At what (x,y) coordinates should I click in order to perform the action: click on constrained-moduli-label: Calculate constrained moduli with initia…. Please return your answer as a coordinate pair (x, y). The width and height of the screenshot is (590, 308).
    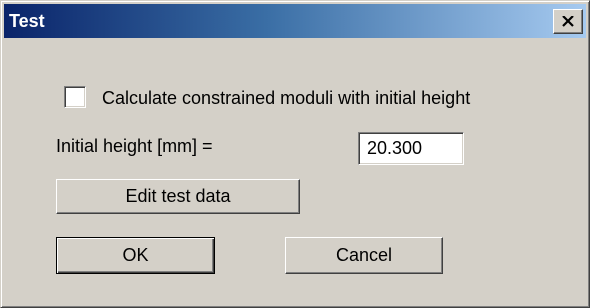
    Looking at the image, I should click on (286, 98).